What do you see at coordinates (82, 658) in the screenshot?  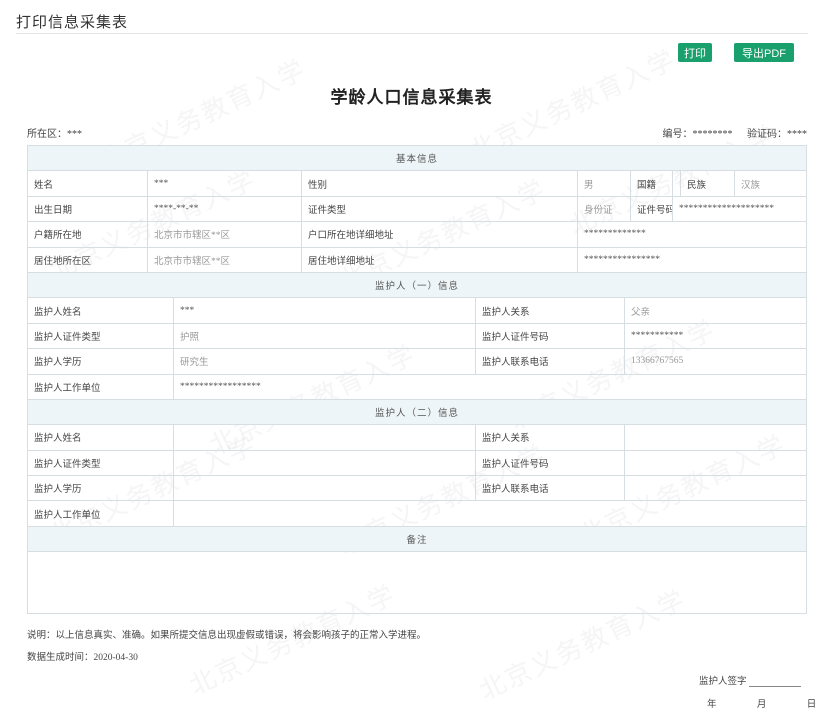 I see `generation-time: 数据生成时间：2020-04-30` at bounding box center [82, 658].